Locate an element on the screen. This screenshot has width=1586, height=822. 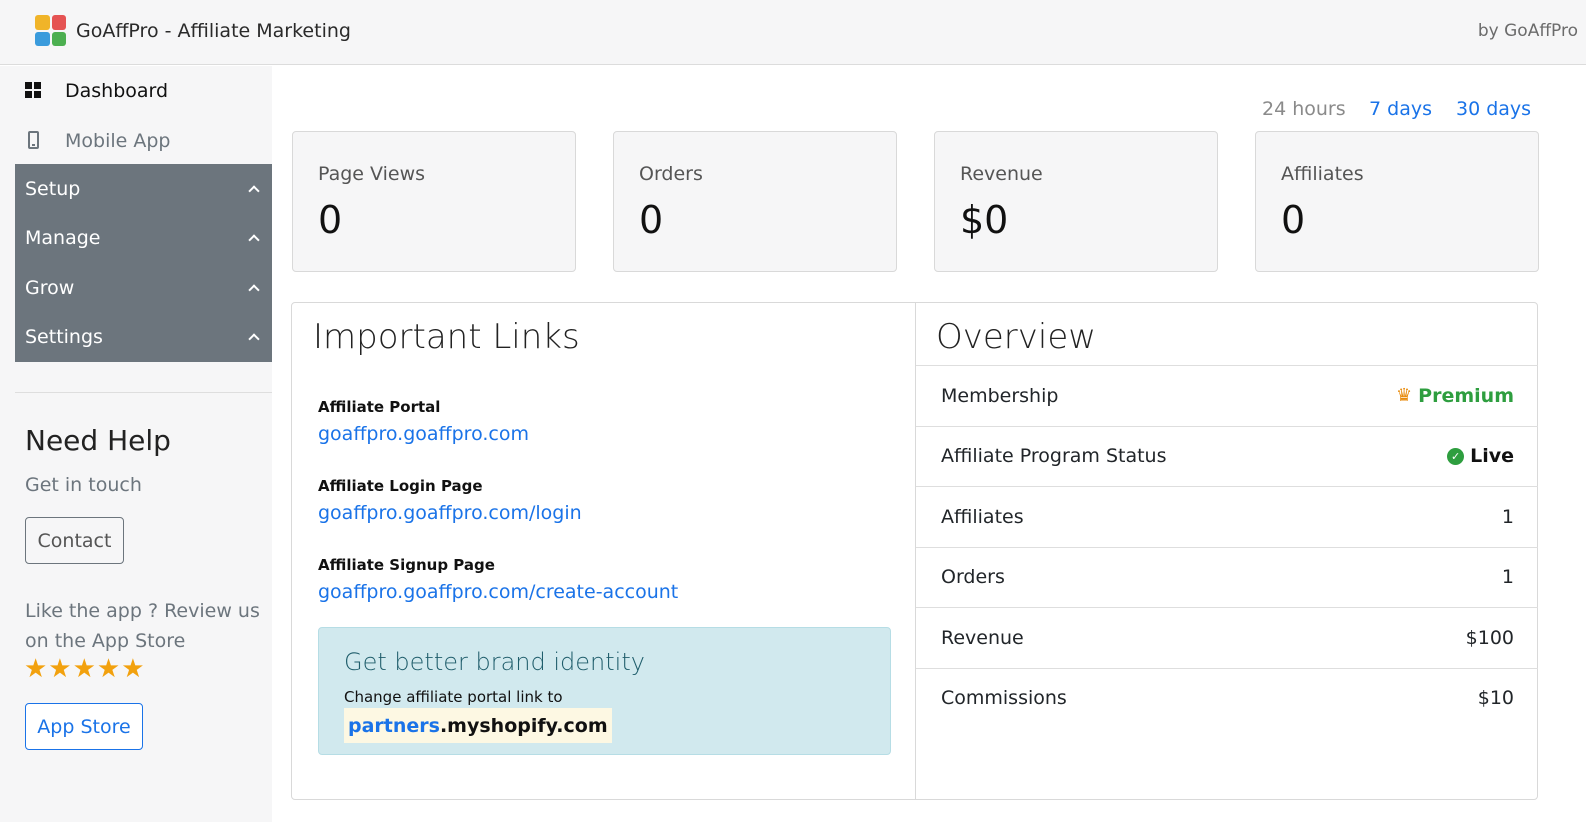
sidebar-groups: Setup Manage Grow Settings is located at coordinates (143, 263).